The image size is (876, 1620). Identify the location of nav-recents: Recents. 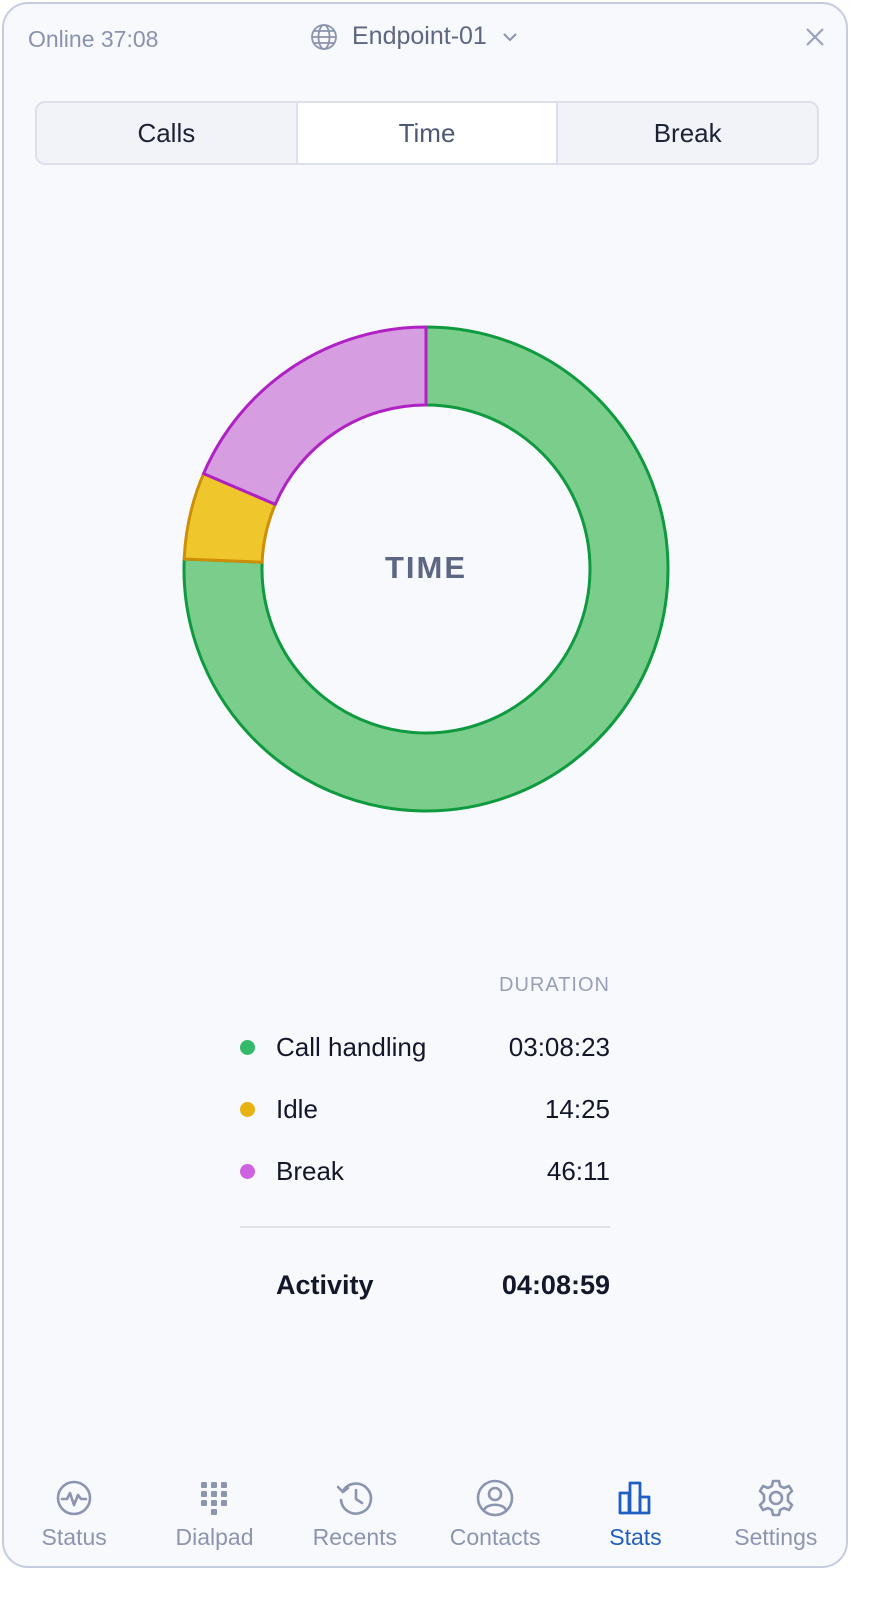
(355, 1516).